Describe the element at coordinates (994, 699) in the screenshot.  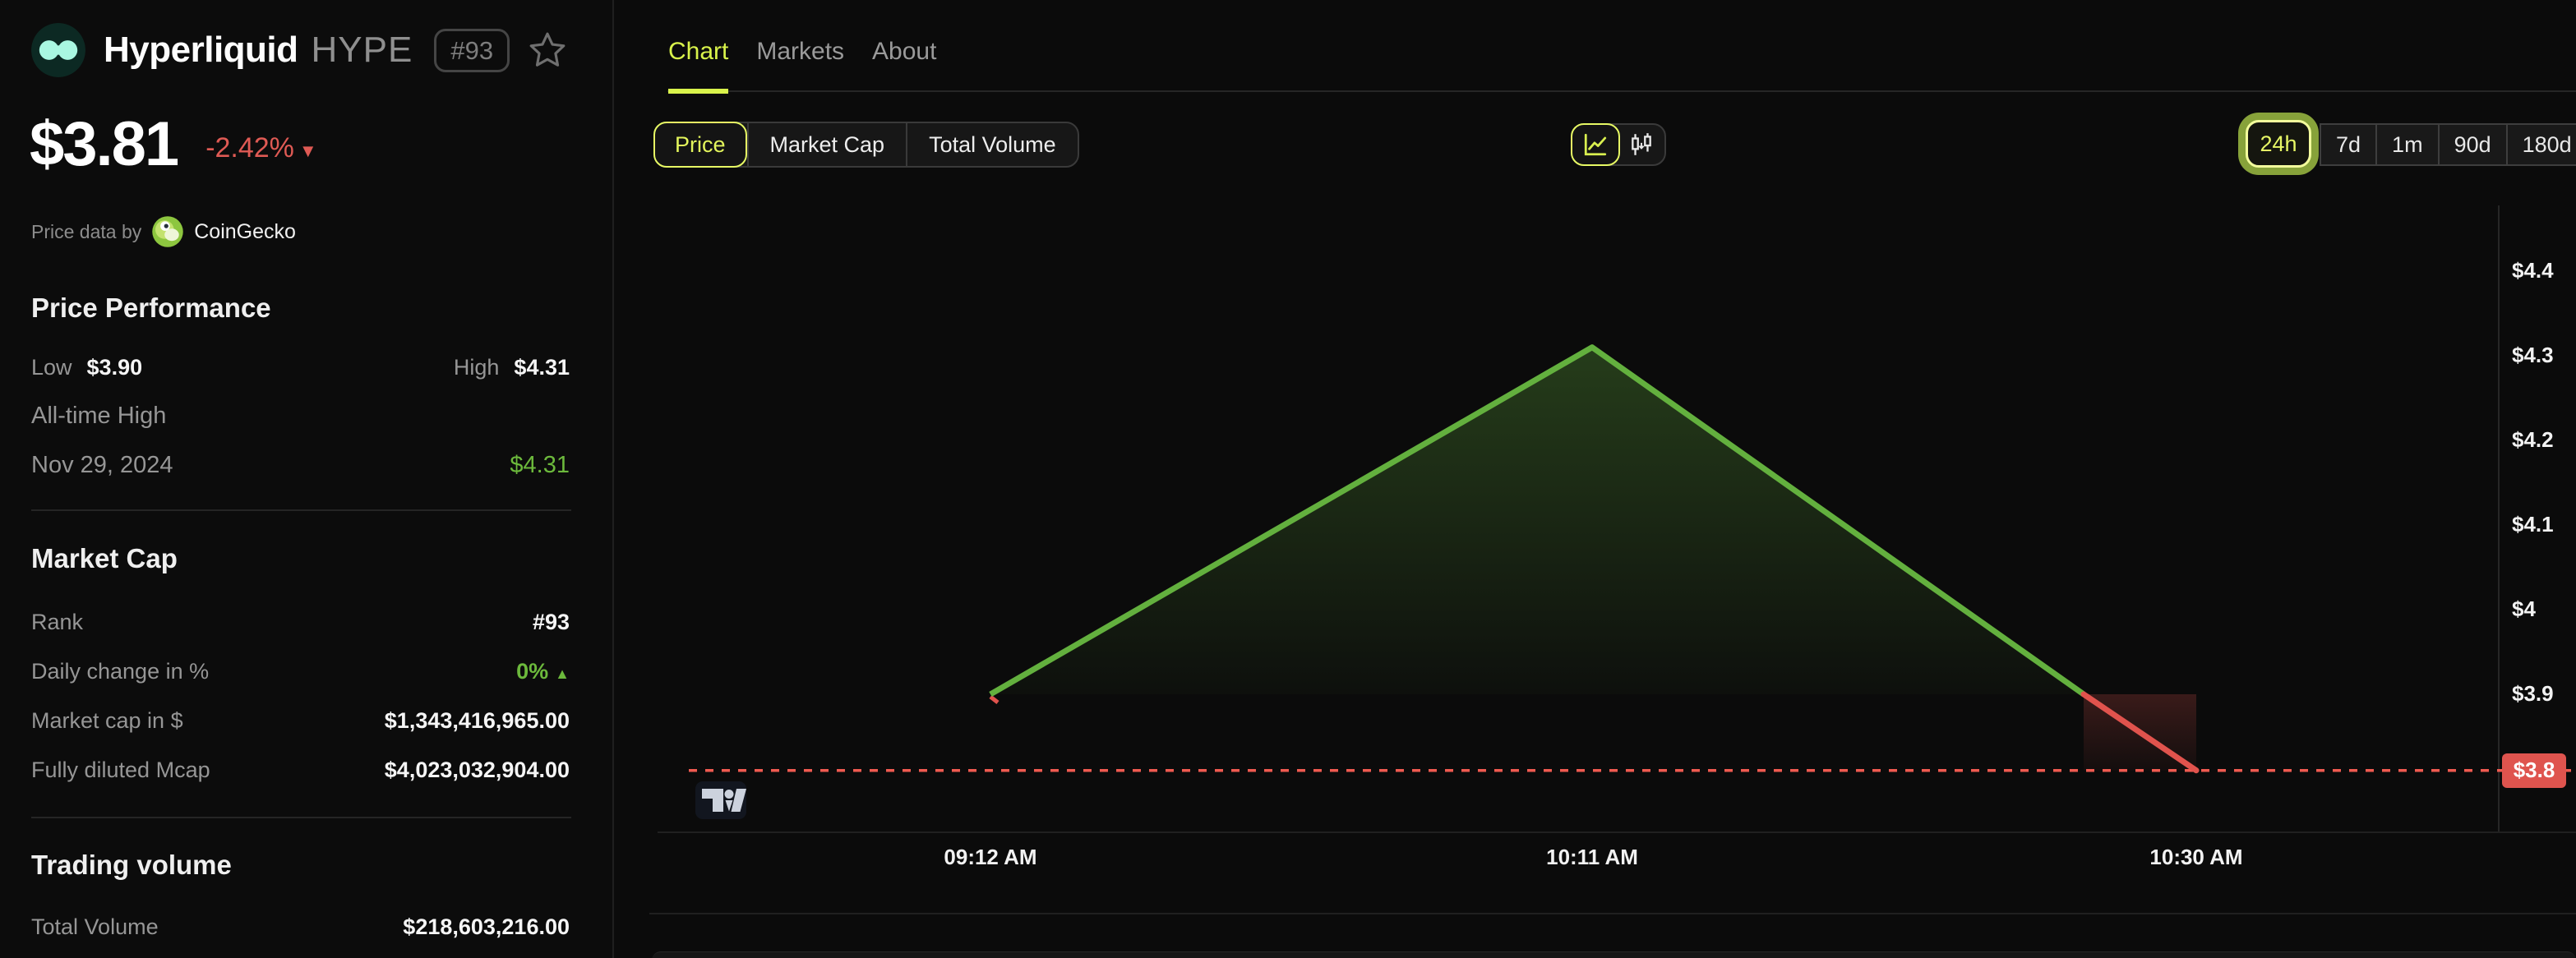
I see `first-point-down-tick` at that location.